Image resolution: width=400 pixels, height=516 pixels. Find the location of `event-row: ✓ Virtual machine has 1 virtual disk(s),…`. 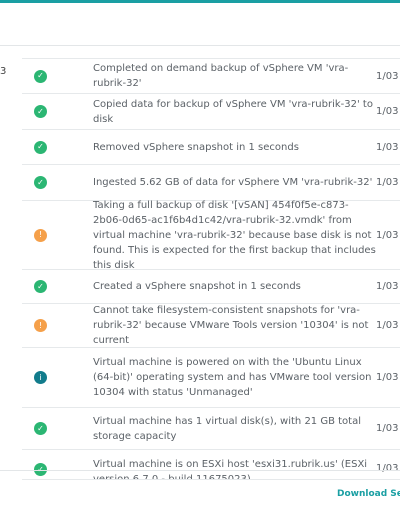

event-row: ✓ Virtual machine has 1 virtual disk(s),… is located at coordinates (211, 429).